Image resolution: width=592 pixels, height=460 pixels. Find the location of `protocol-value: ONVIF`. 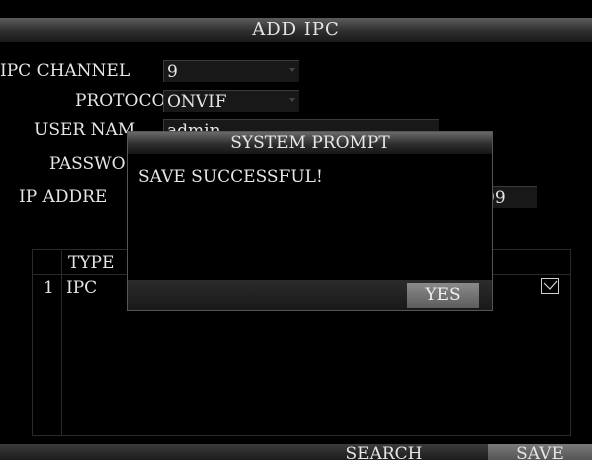

protocol-value: ONVIF is located at coordinates (197, 102).